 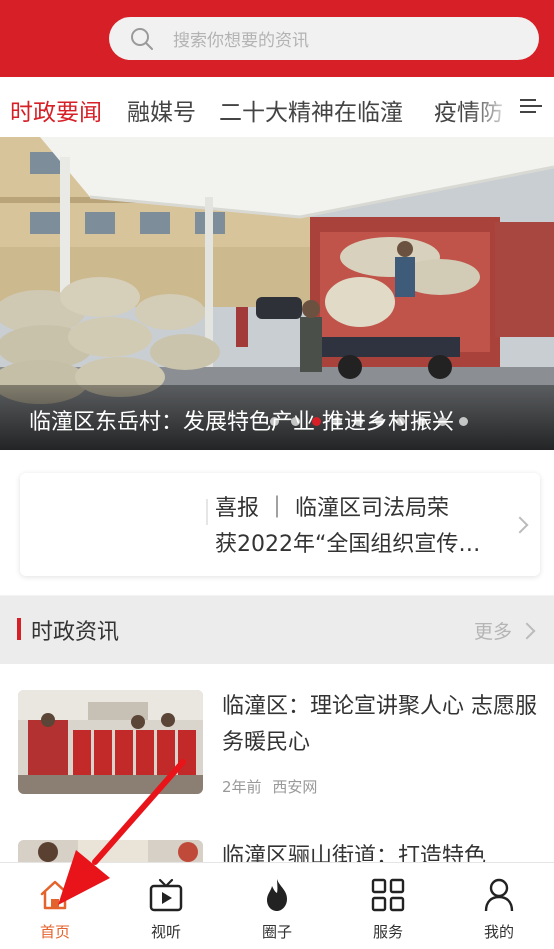 I want to click on notice-line-1: 喜报 ｜ 临潼区司法局荣, so click(x=332, y=508).